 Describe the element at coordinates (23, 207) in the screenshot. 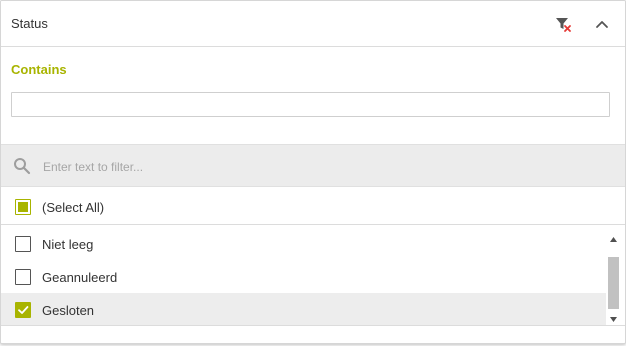

I see `select-all-checkbox` at that location.